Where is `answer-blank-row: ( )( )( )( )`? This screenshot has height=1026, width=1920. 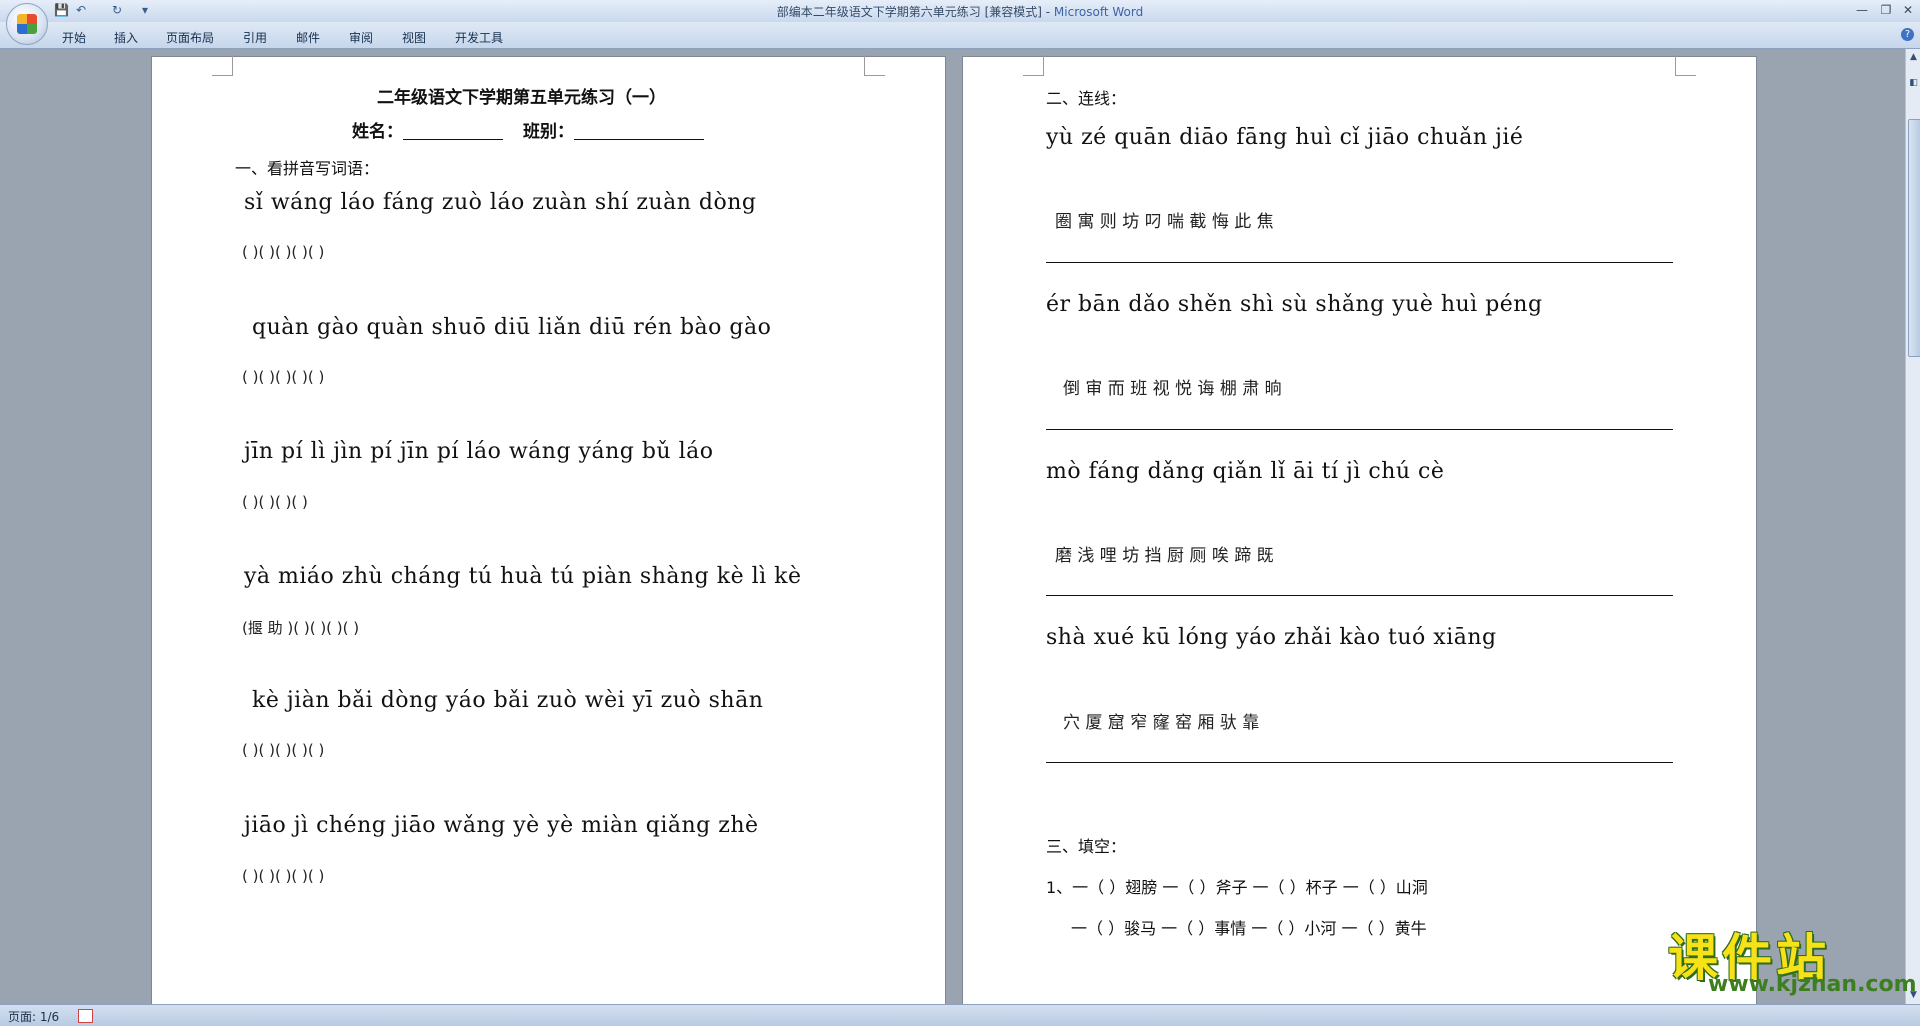 answer-blank-row: ( )( )( )( ) is located at coordinates (275, 502).